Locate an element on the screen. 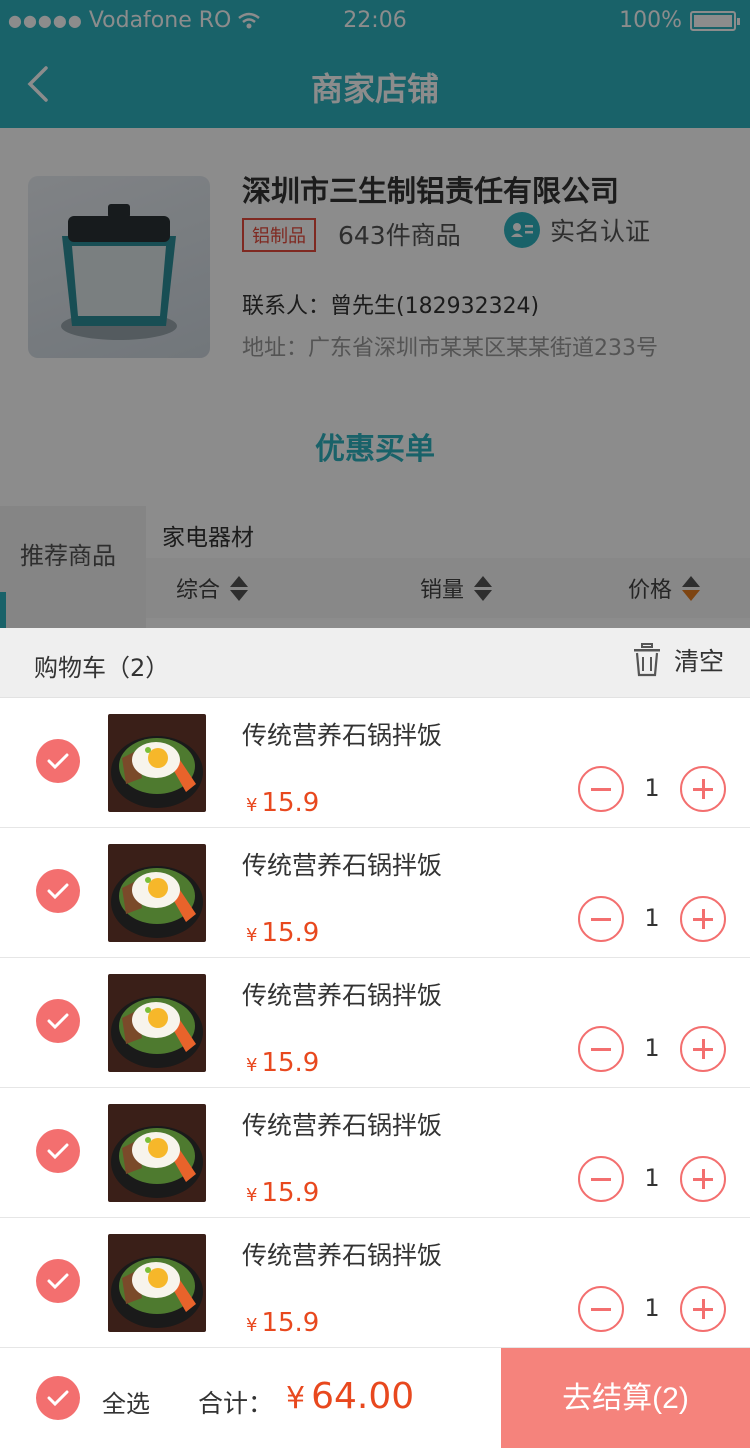 The width and height of the screenshot is (750, 1449). checkout-bar: 全选 合计： ¥64.00 去结算(2) is located at coordinates (375, 1397).